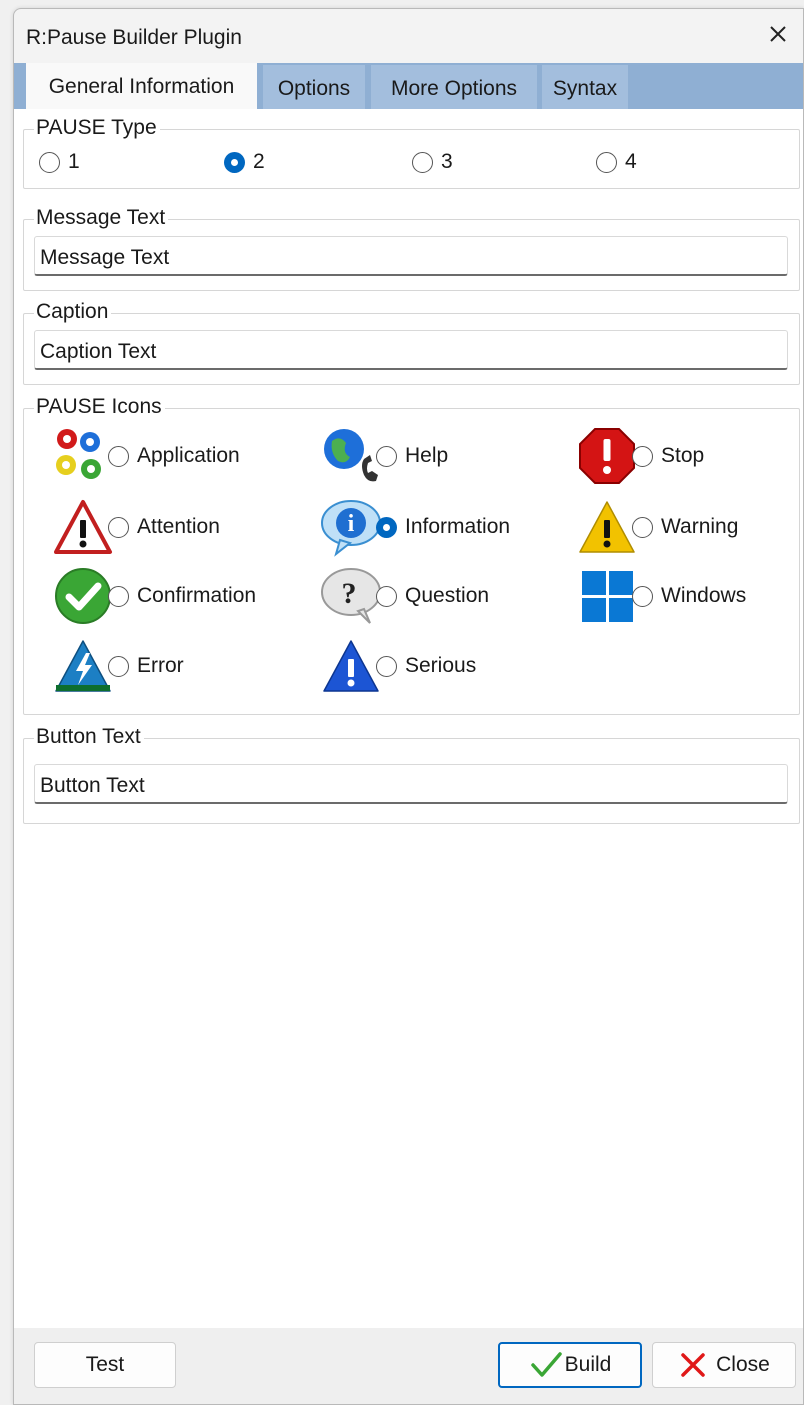  I want to click on test-button: Test, so click(105, 1365).